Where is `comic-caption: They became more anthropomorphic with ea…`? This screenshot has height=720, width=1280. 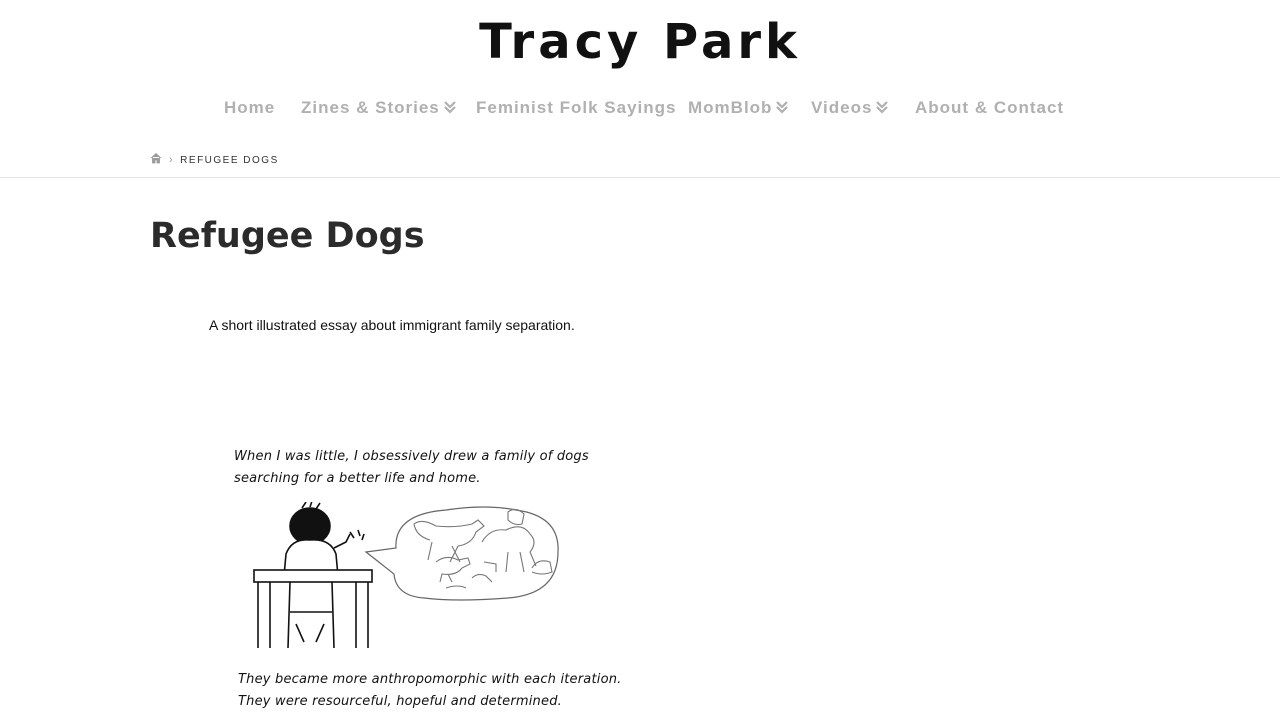
comic-caption: They became more anthropomorphic with ea… is located at coordinates (430, 679).